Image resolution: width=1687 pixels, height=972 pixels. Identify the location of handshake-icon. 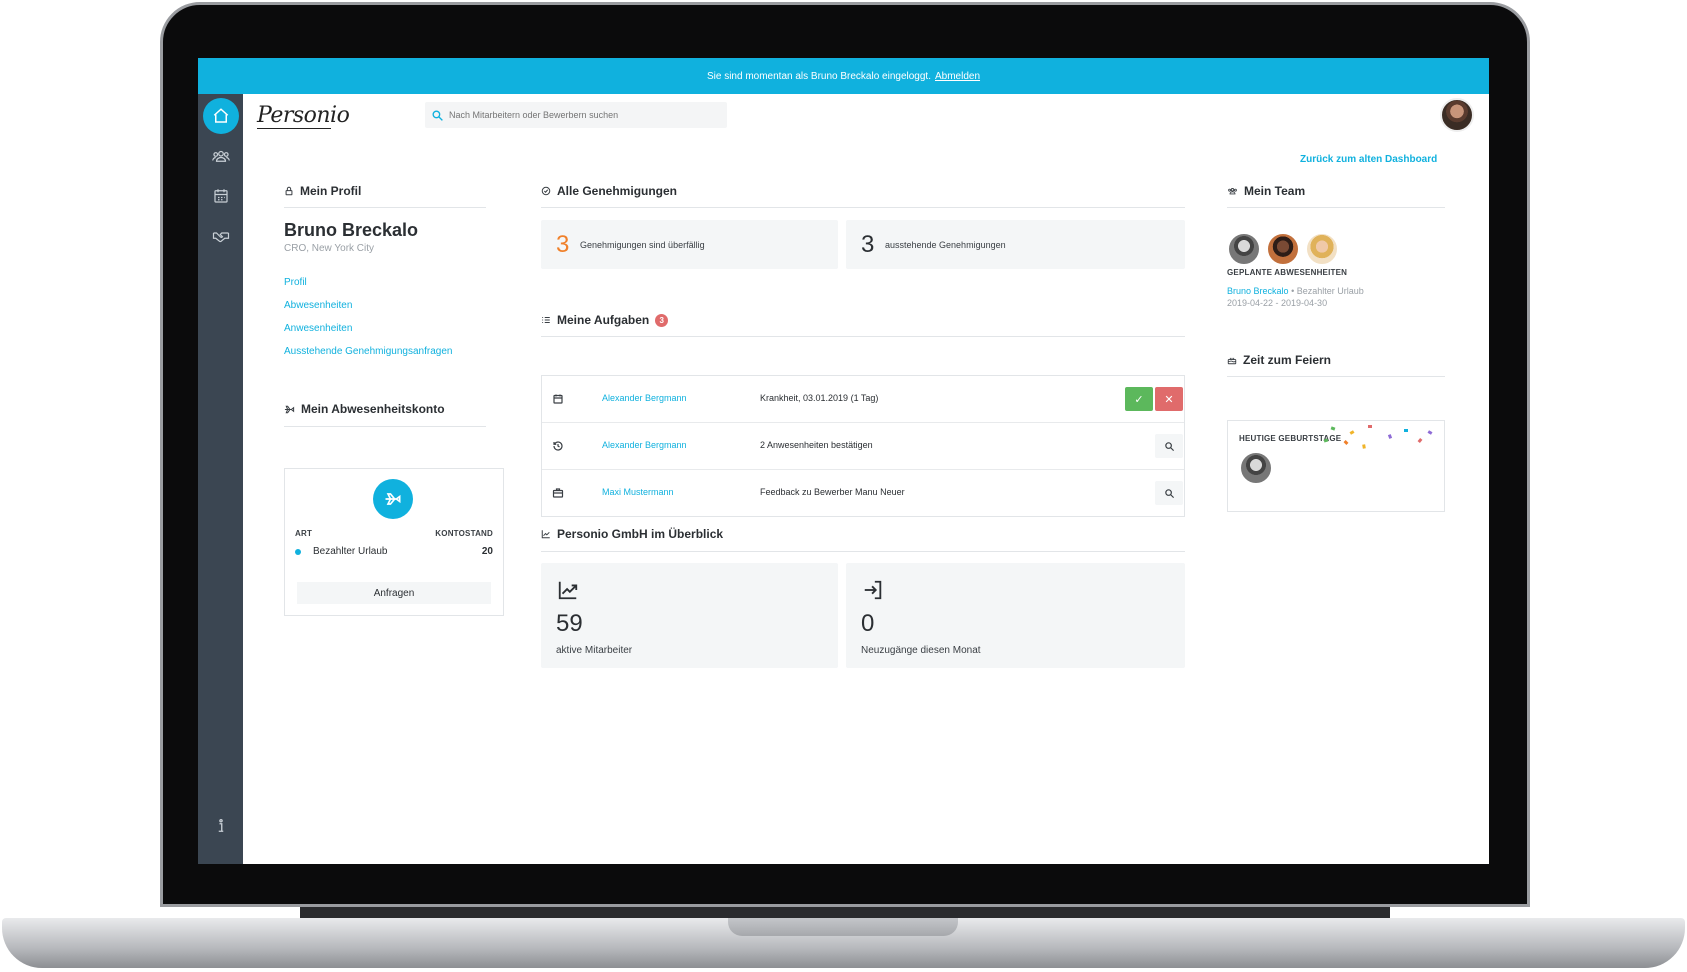
(221, 237).